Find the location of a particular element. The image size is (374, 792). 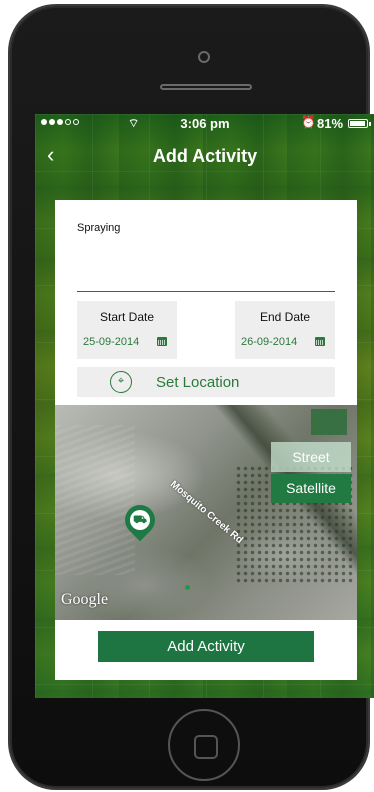

road-label: Mosquito Creek Rd is located at coordinates (206, 513).